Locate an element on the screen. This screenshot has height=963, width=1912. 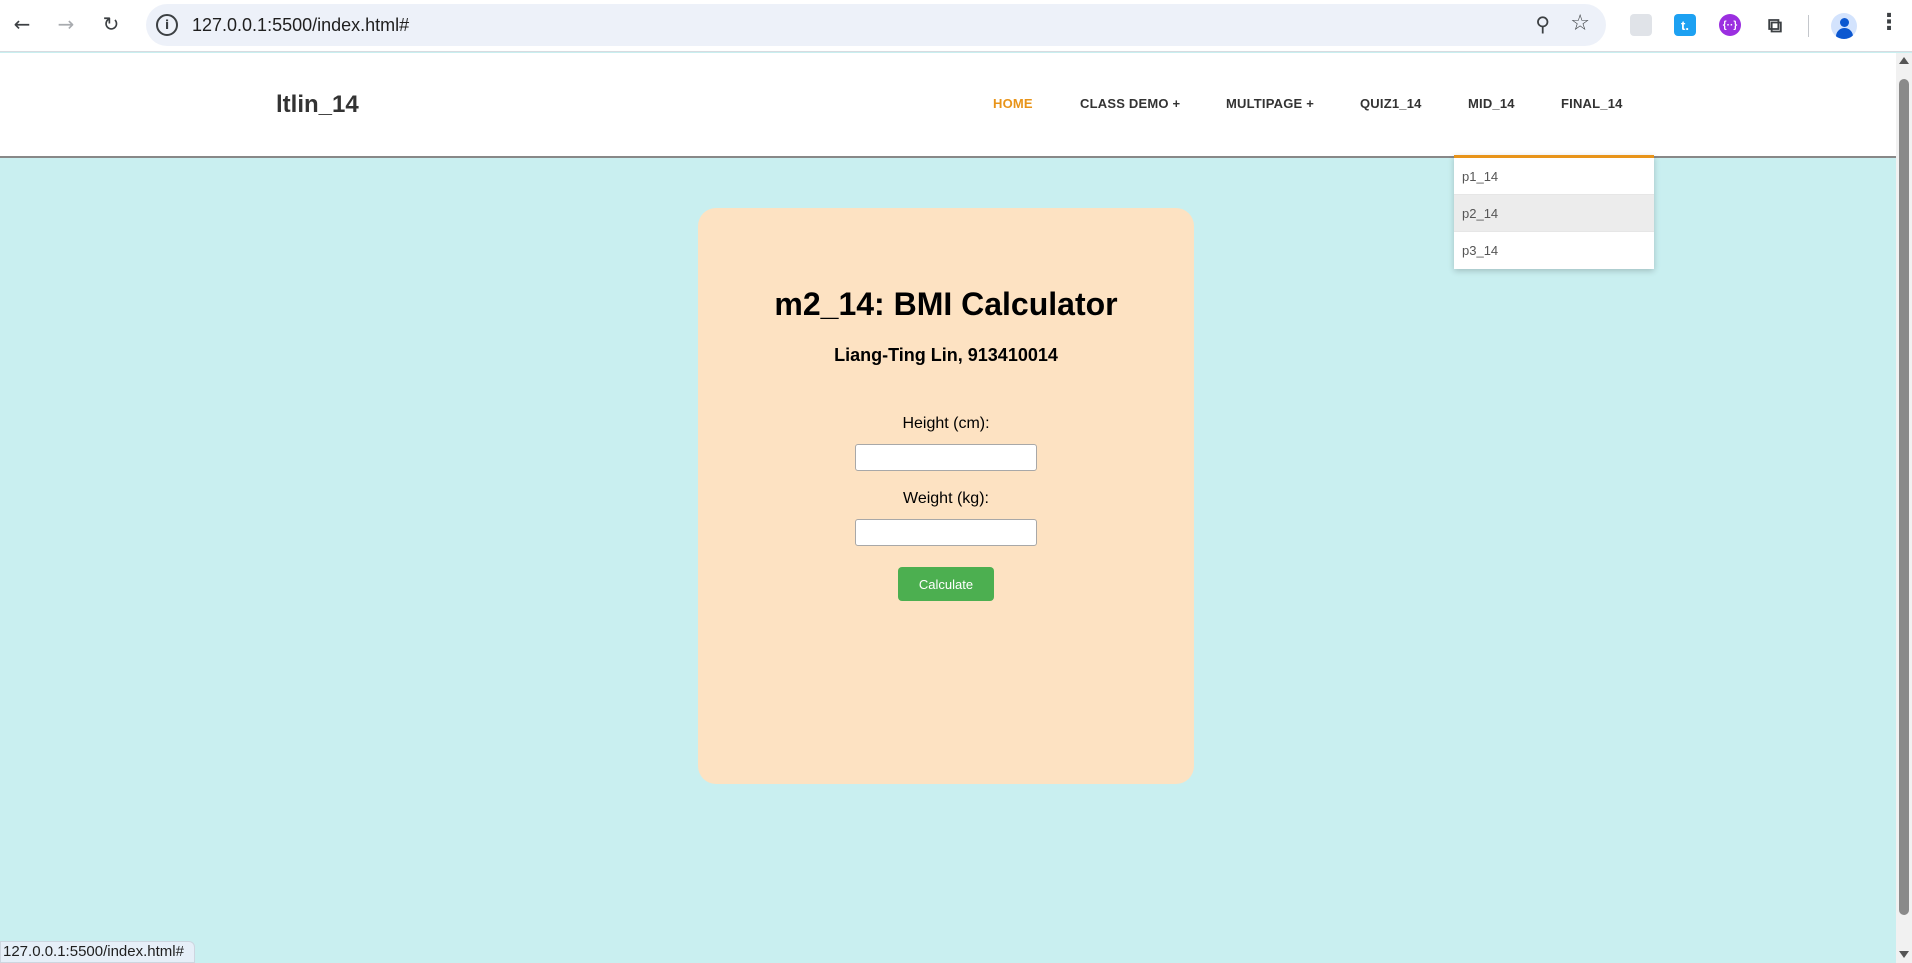
scroll-down-icon is located at coordinates (1904, 954).